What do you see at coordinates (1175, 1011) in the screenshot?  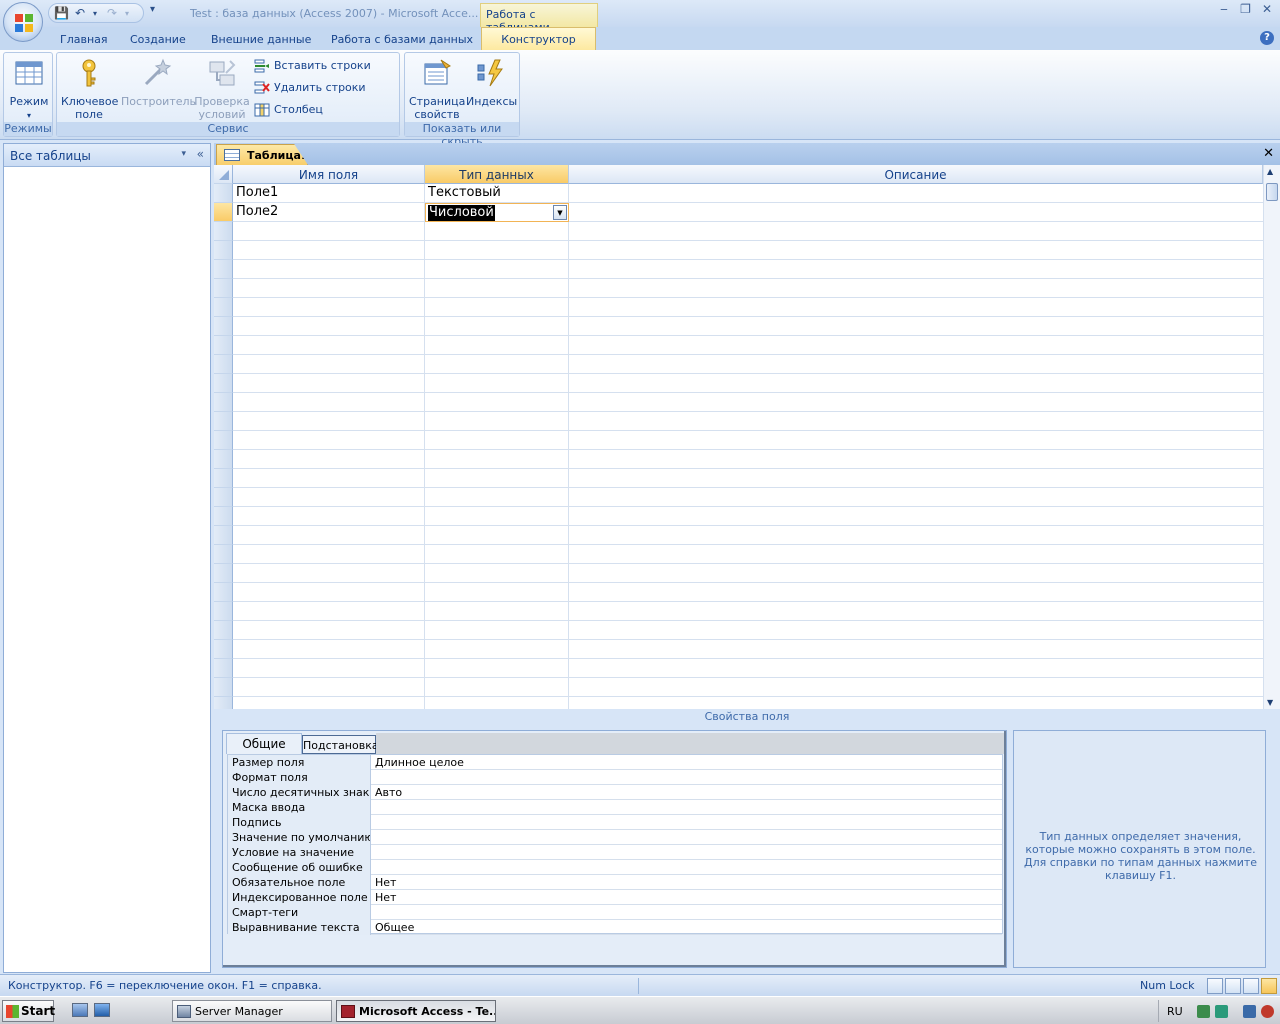 I see `language-indicator: RU` at bounding box center [1175, 1011].